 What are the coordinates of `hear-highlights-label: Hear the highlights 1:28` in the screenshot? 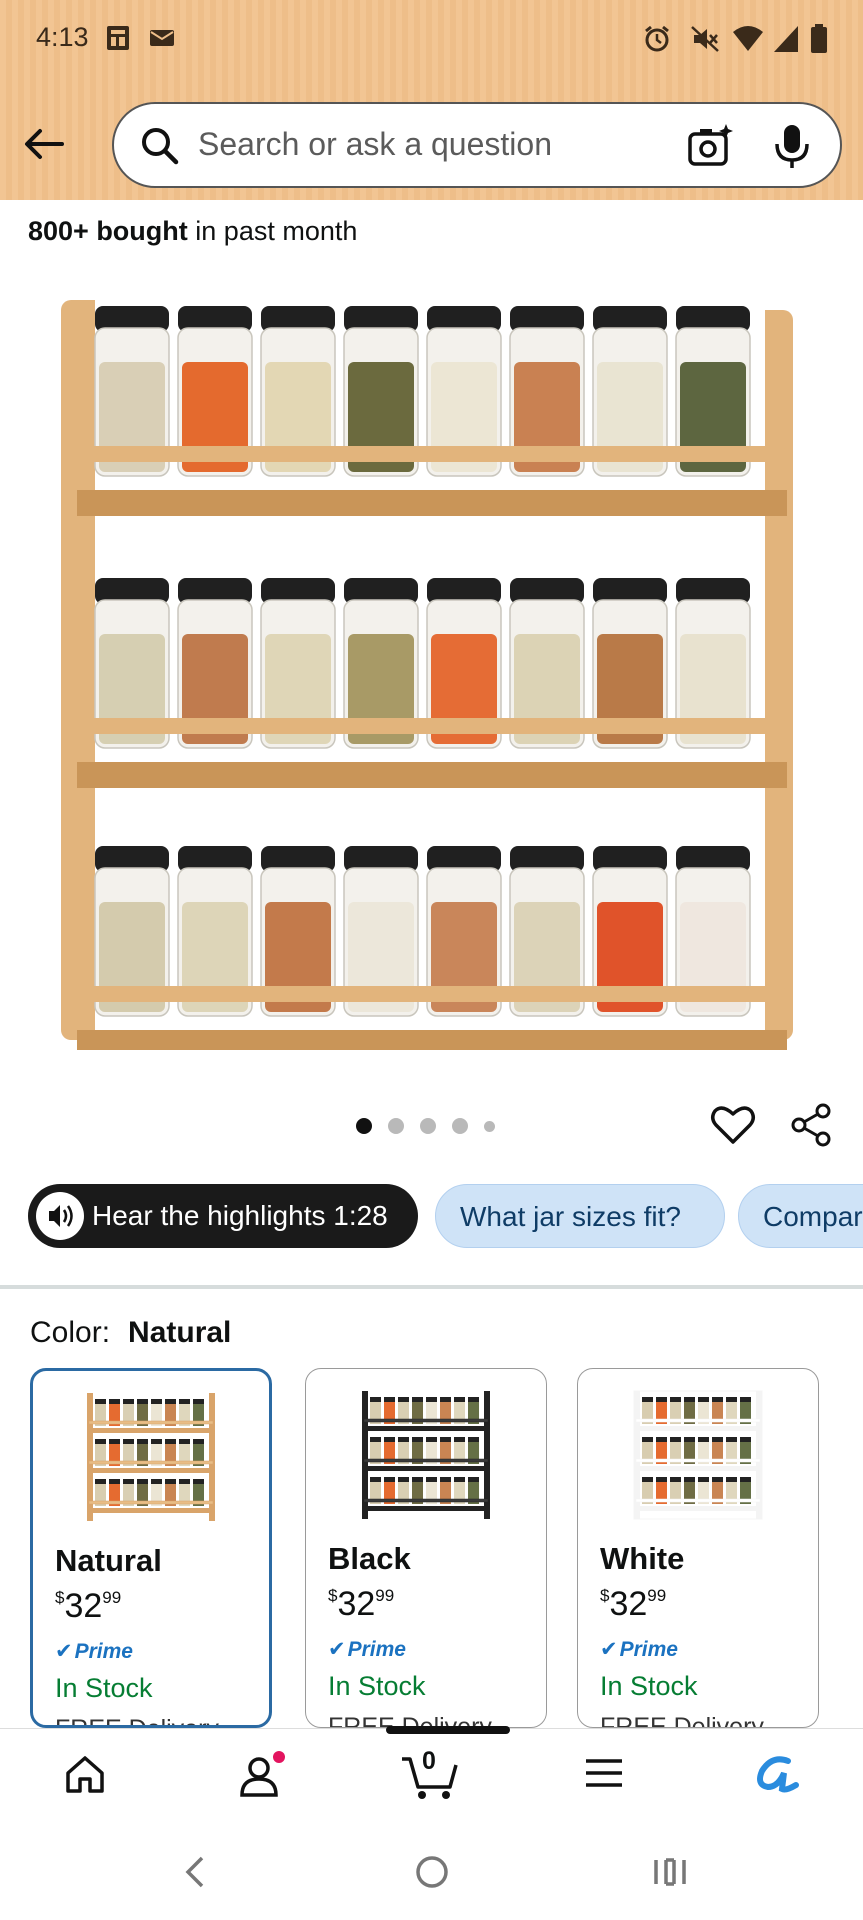 It's located at (240, 1215).